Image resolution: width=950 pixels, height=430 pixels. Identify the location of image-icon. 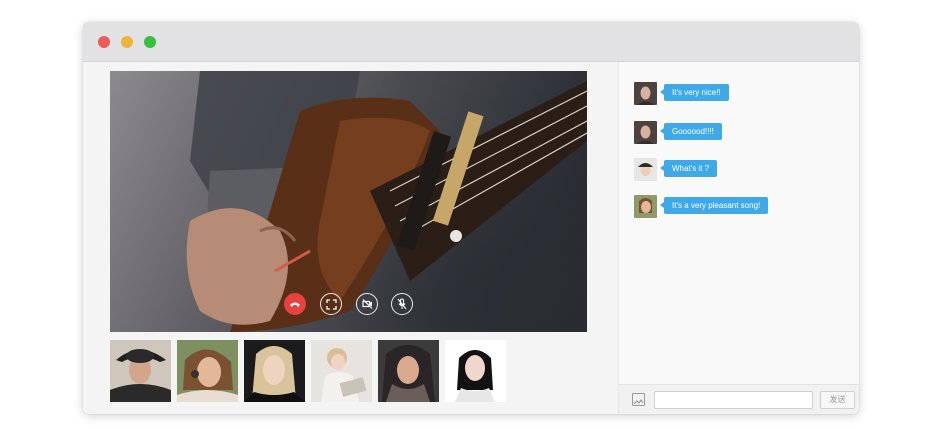
(638, 402).